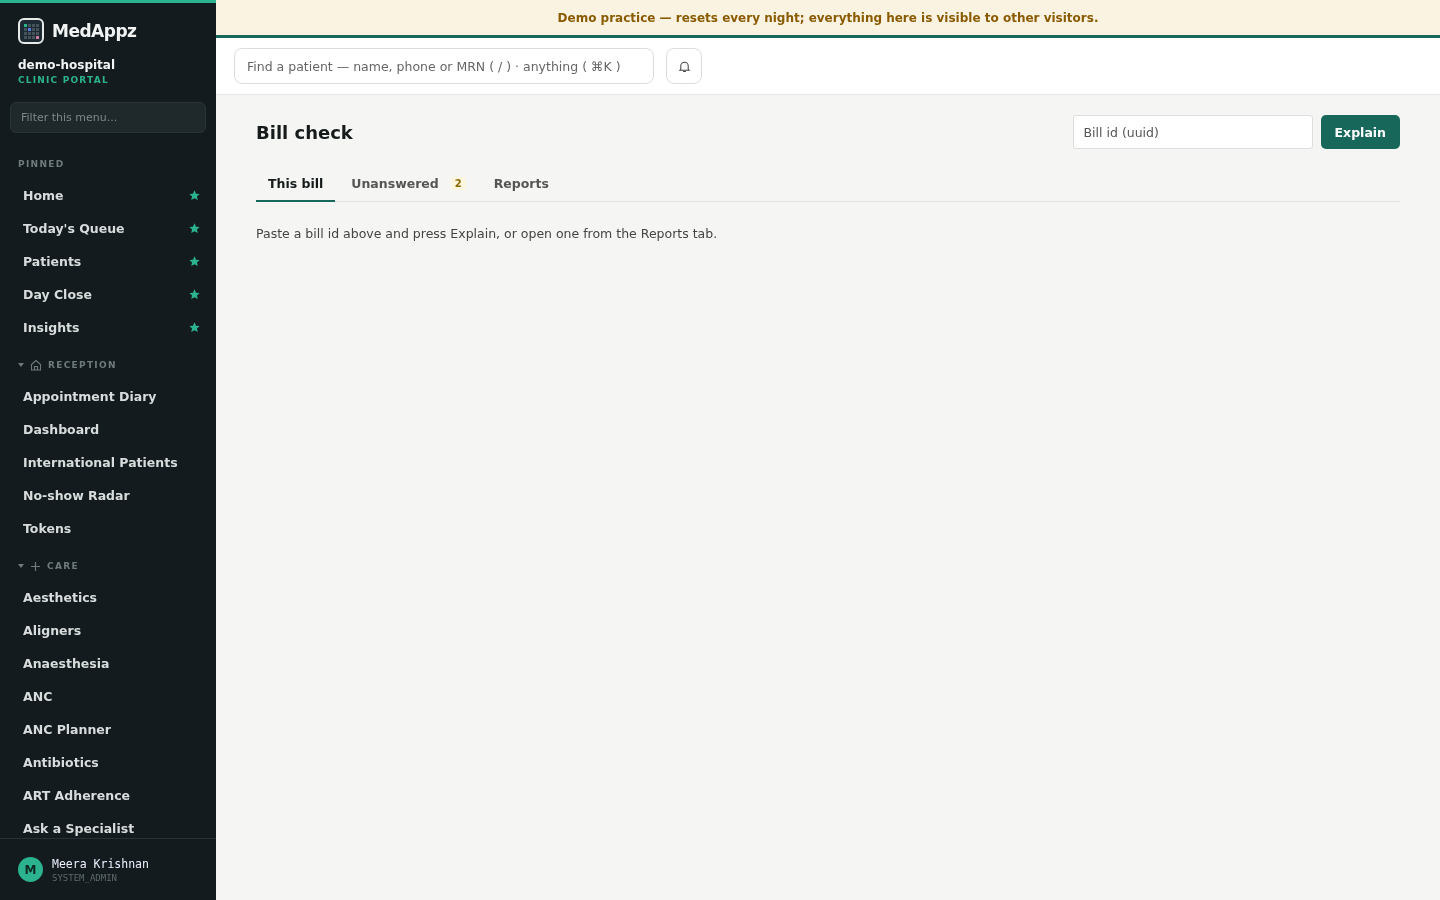  Describe the element at coordinates (108, 825) in the screenshot. I see `nav-item: Ask a Specialist` at that location.